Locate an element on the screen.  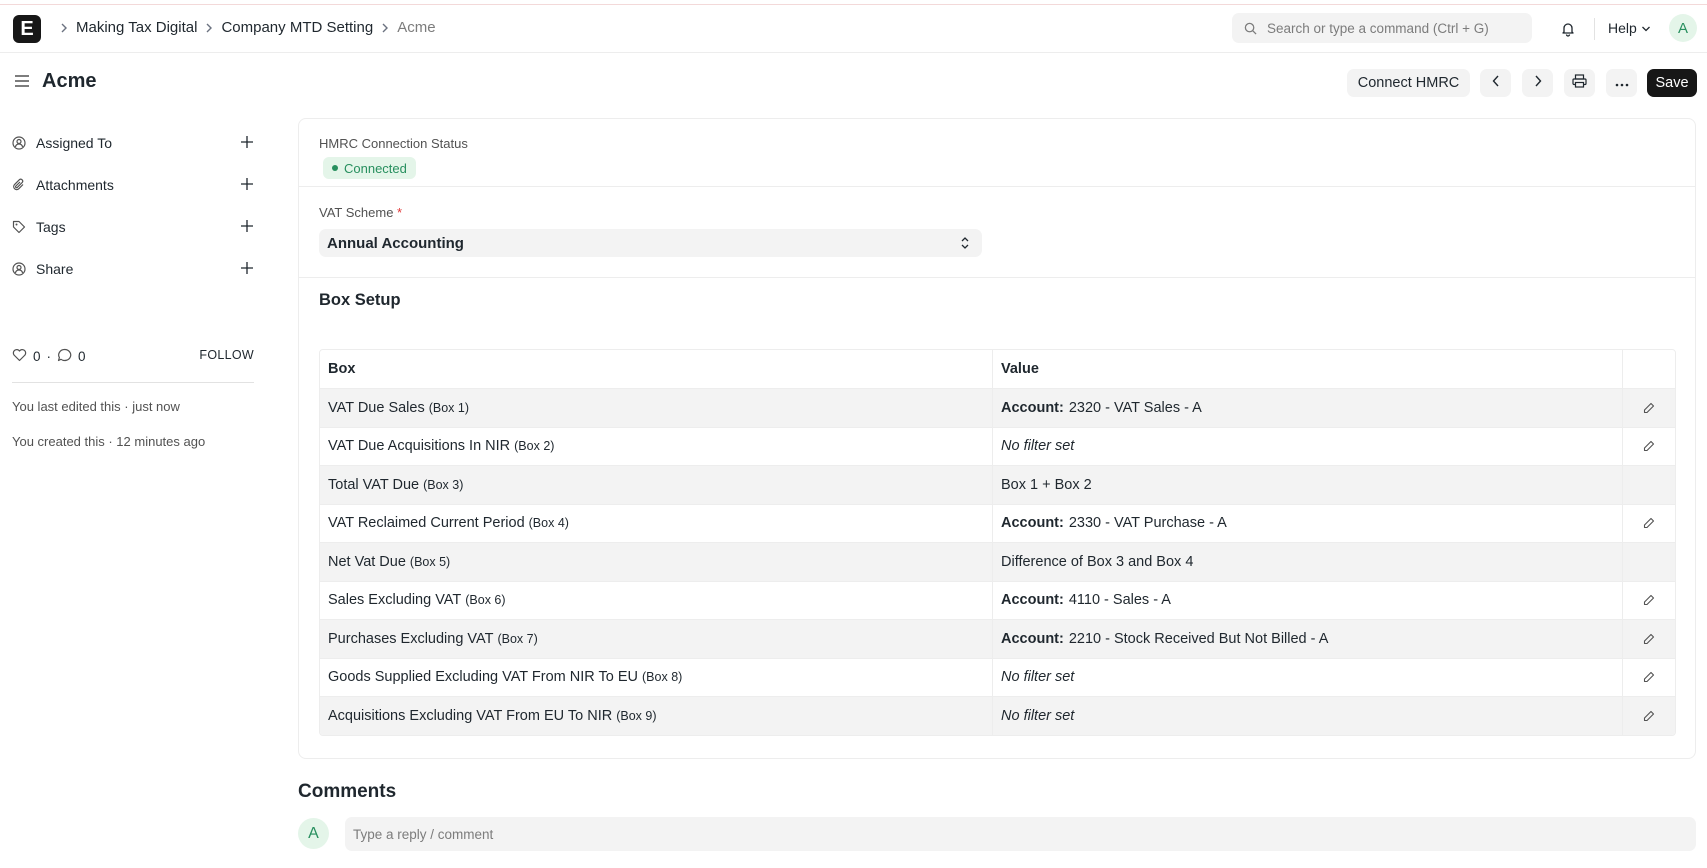
heart-icon is located at coordinates (19, 356).